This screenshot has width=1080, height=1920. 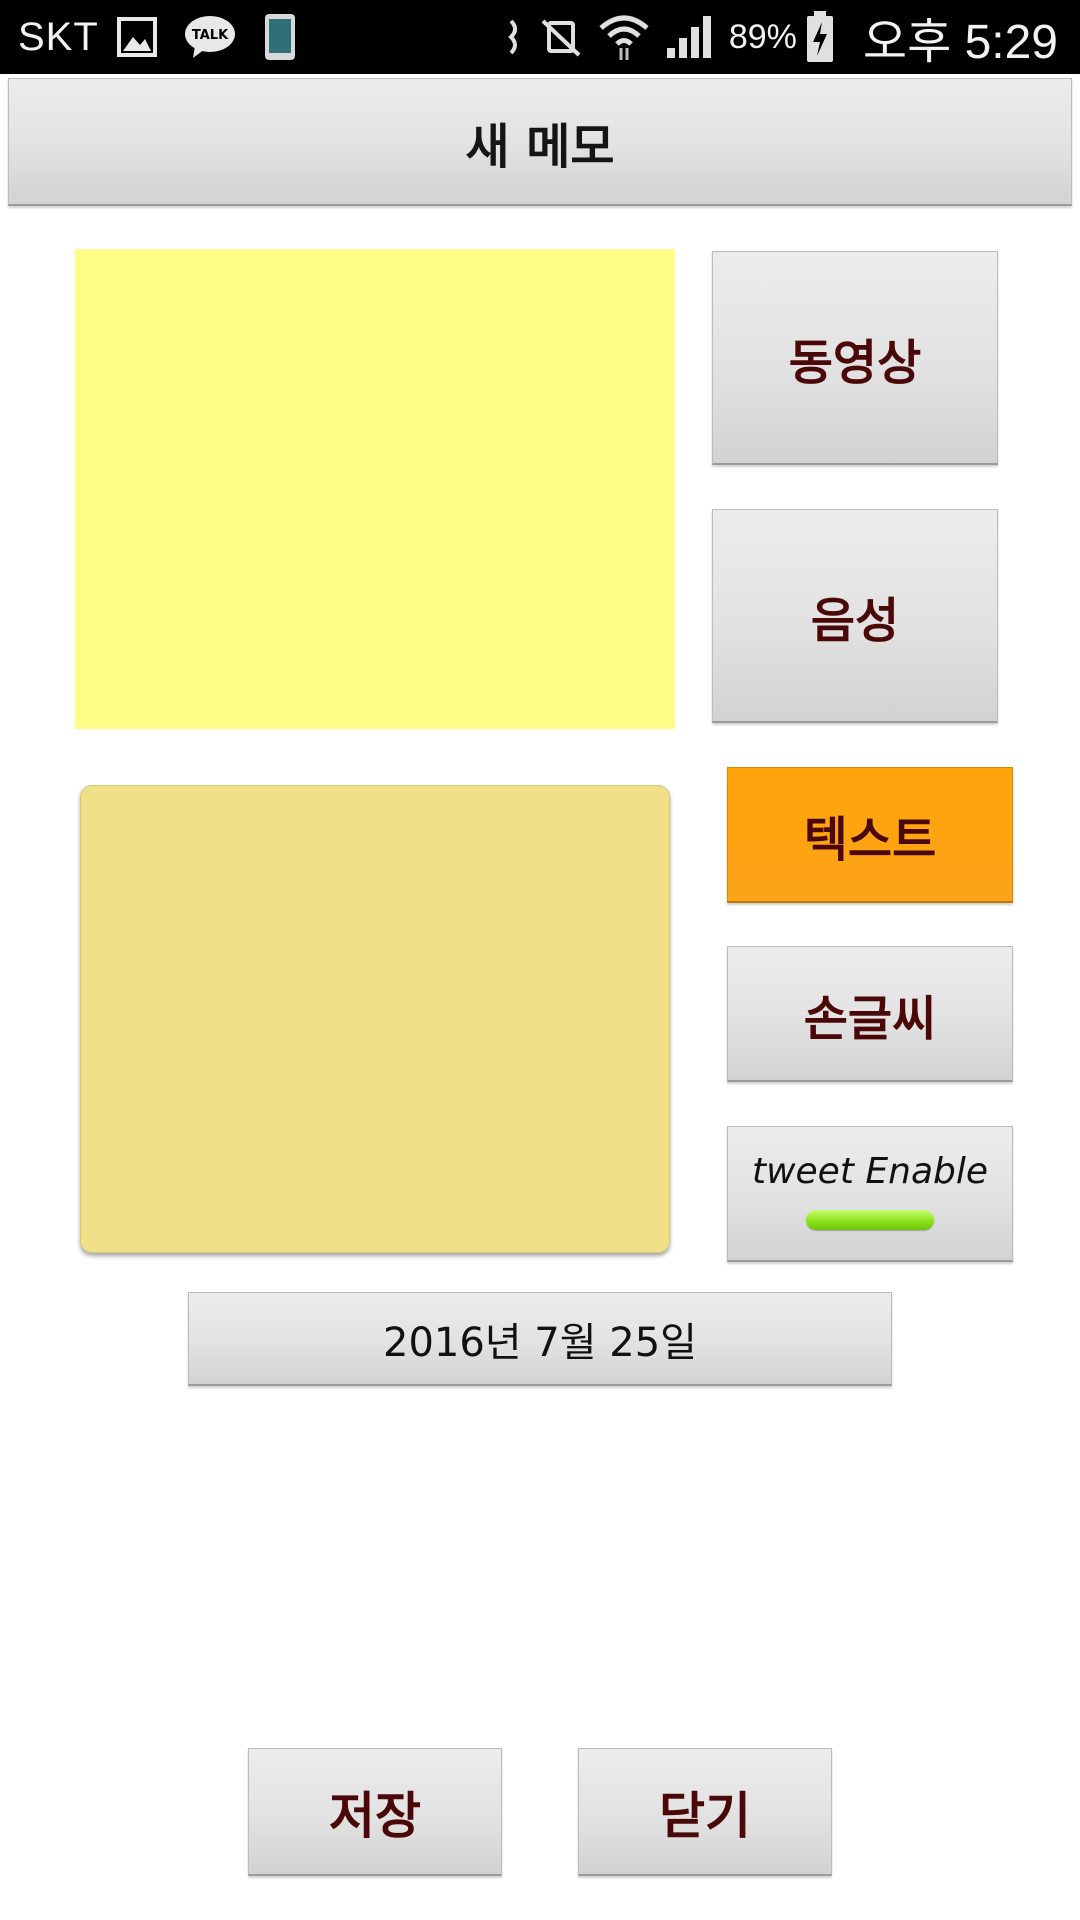 I want to click on tweet-toggle-label: tweet Enable, so click(x=870, y=1171).